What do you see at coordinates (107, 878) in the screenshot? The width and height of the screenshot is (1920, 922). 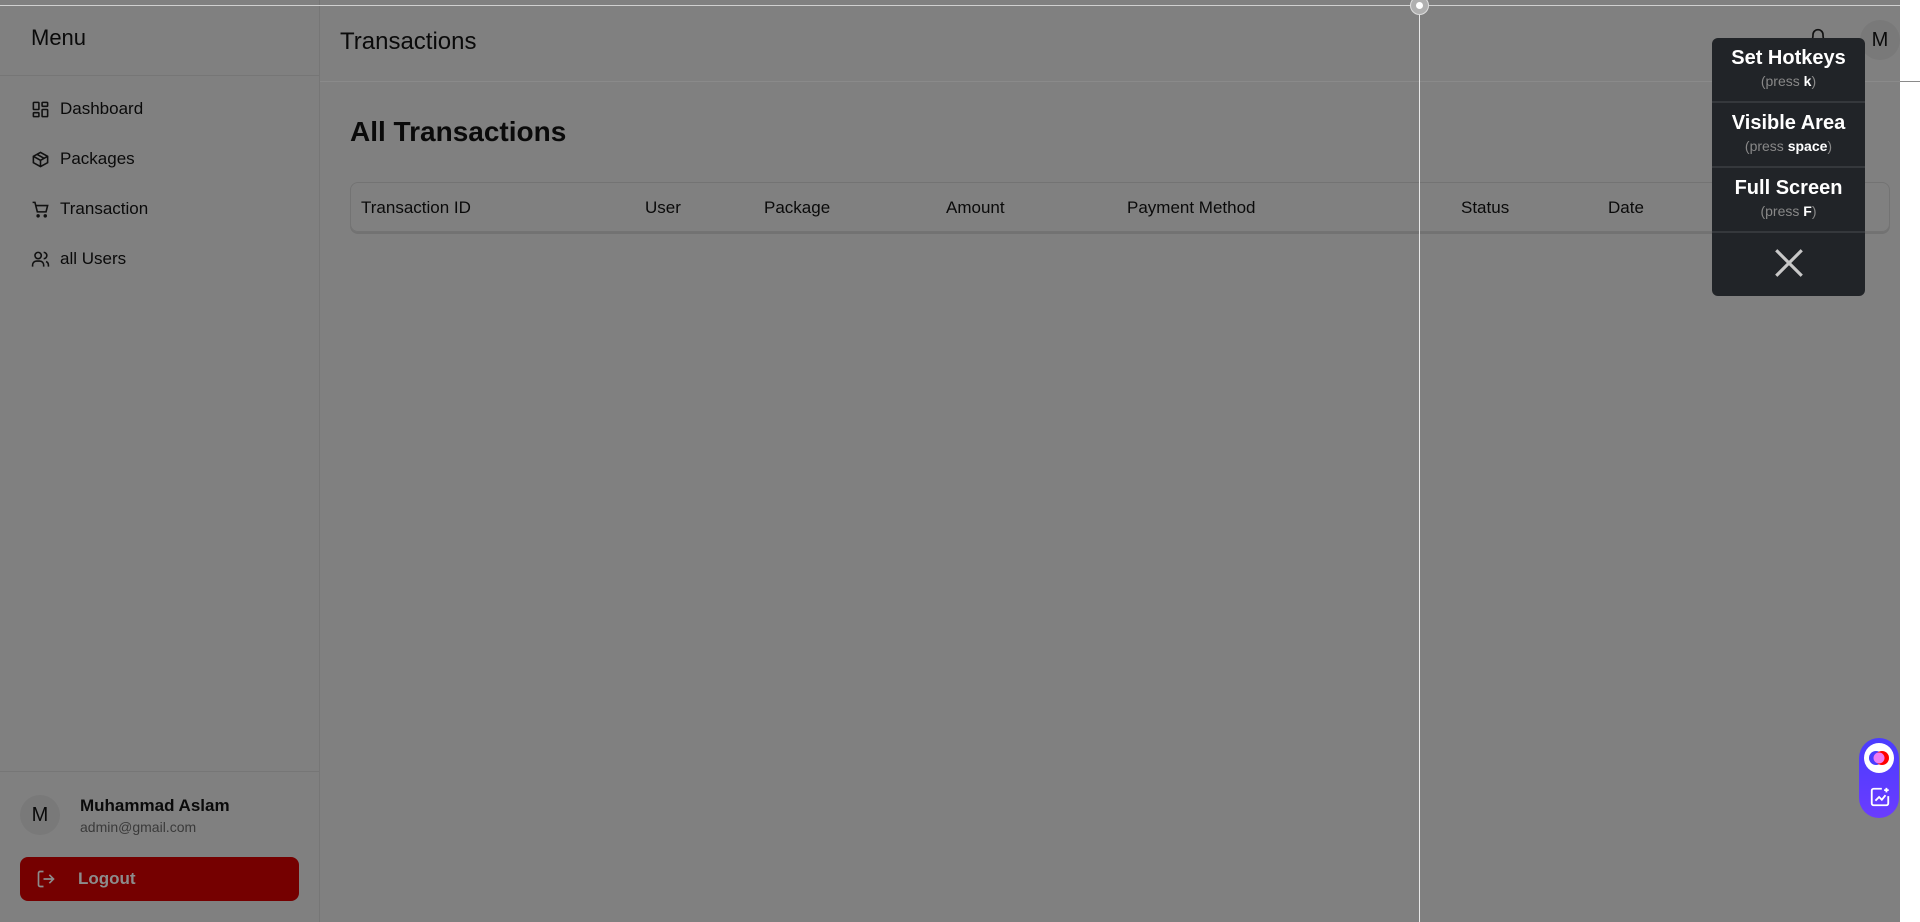 I see `logout-label: Logout` at bounding box center [107, 878].